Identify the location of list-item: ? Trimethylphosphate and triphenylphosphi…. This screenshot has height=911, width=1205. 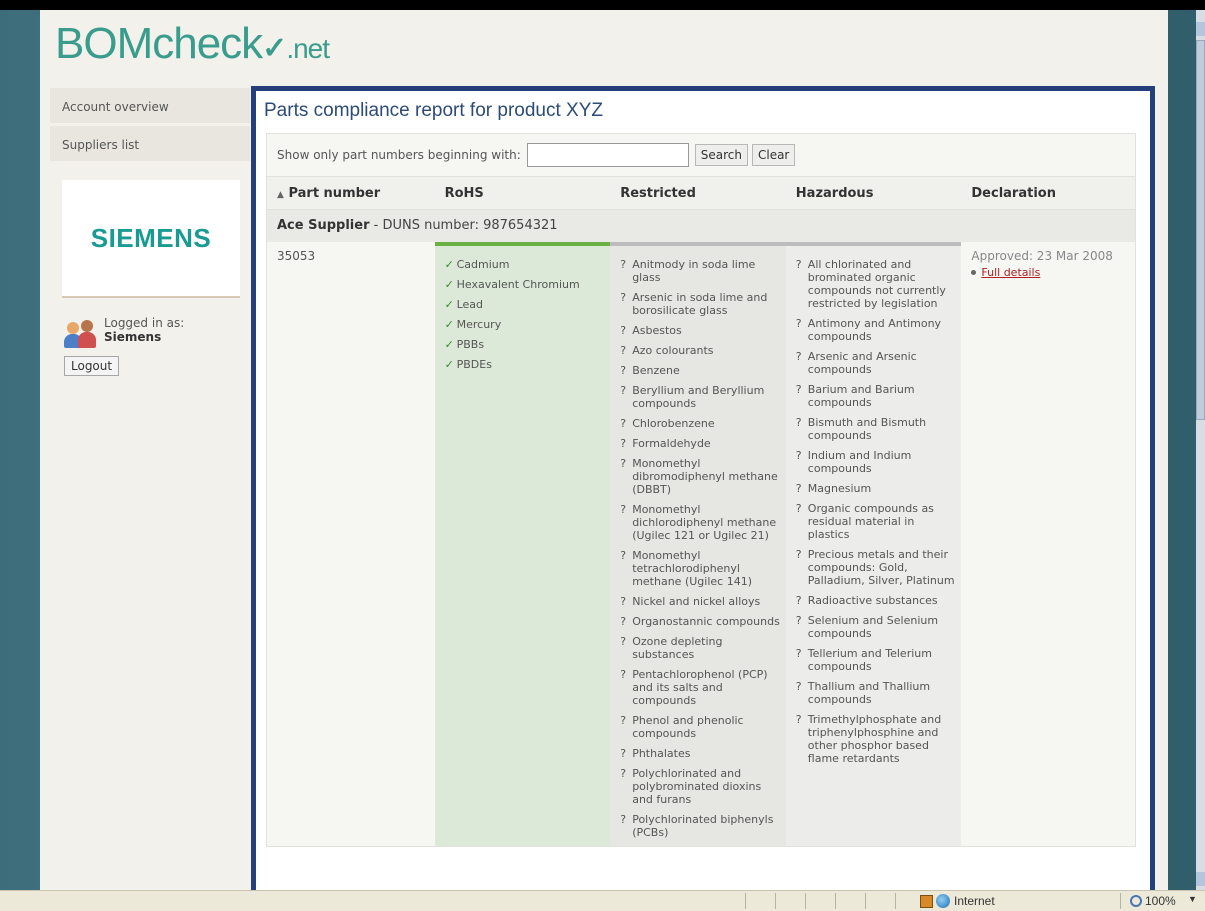
(876, 739).